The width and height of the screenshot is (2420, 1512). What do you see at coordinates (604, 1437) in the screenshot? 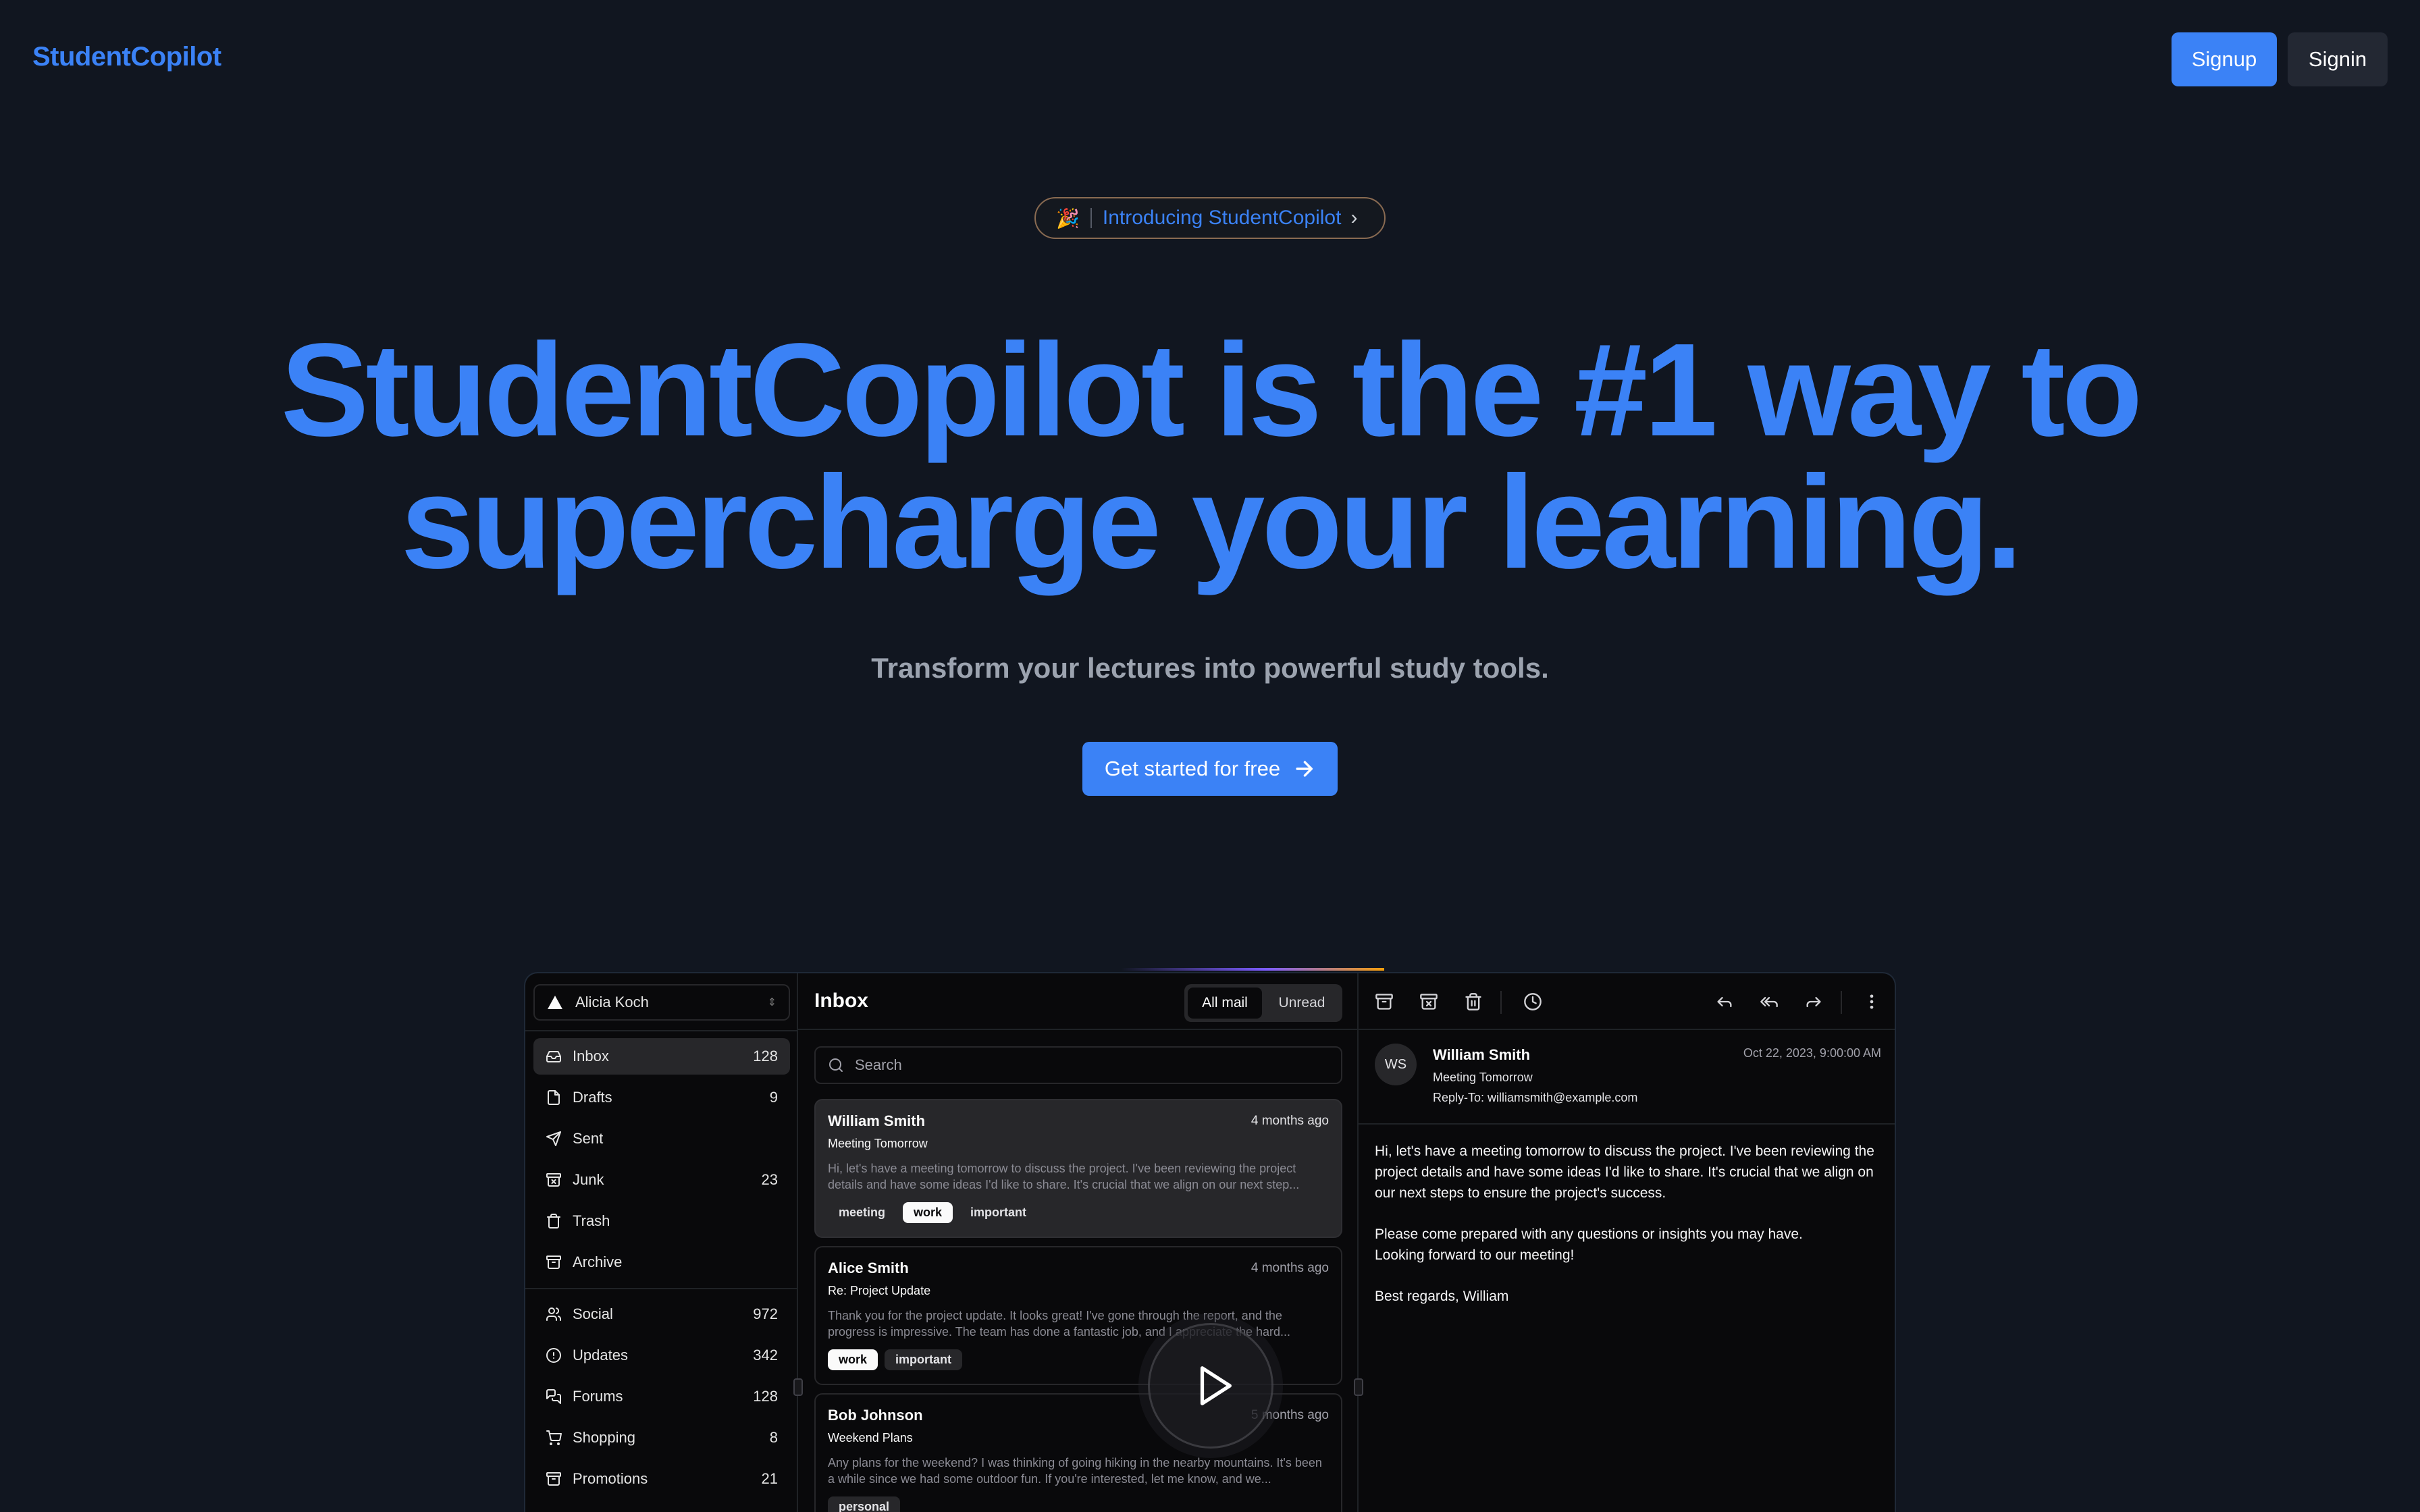
I see `sidebar-item-label: Shopping` at bounding box center [604, 1437].